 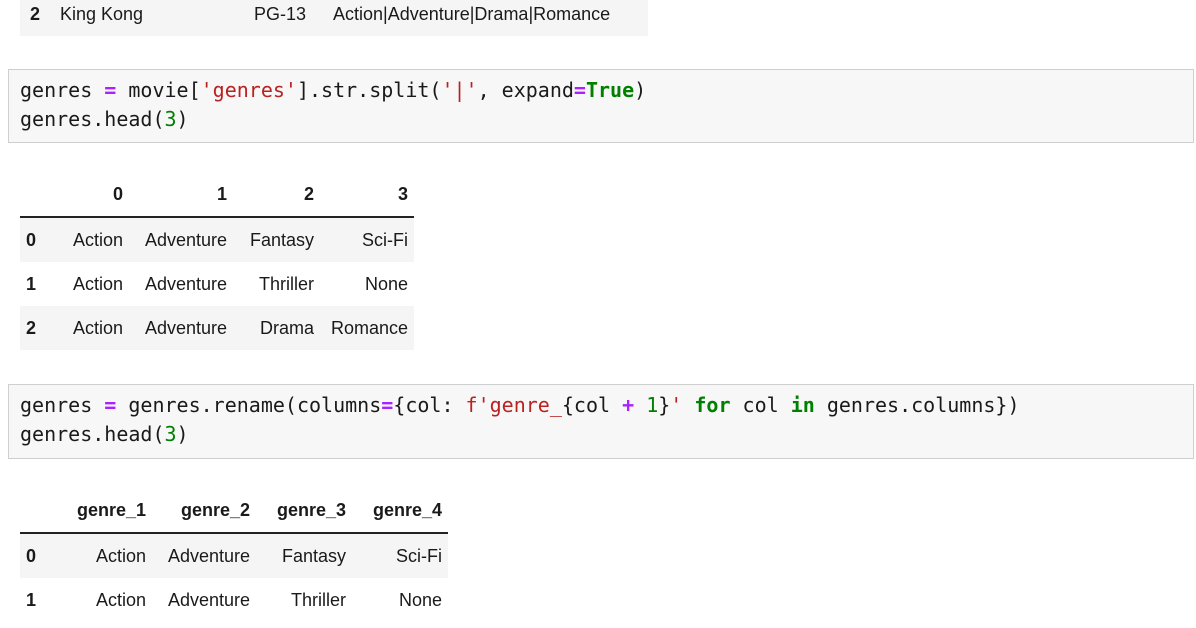 What do you see at coordinates (712, 405) in the screenshot?
I see `code-keyword: for` at bounding box center [712, 405].